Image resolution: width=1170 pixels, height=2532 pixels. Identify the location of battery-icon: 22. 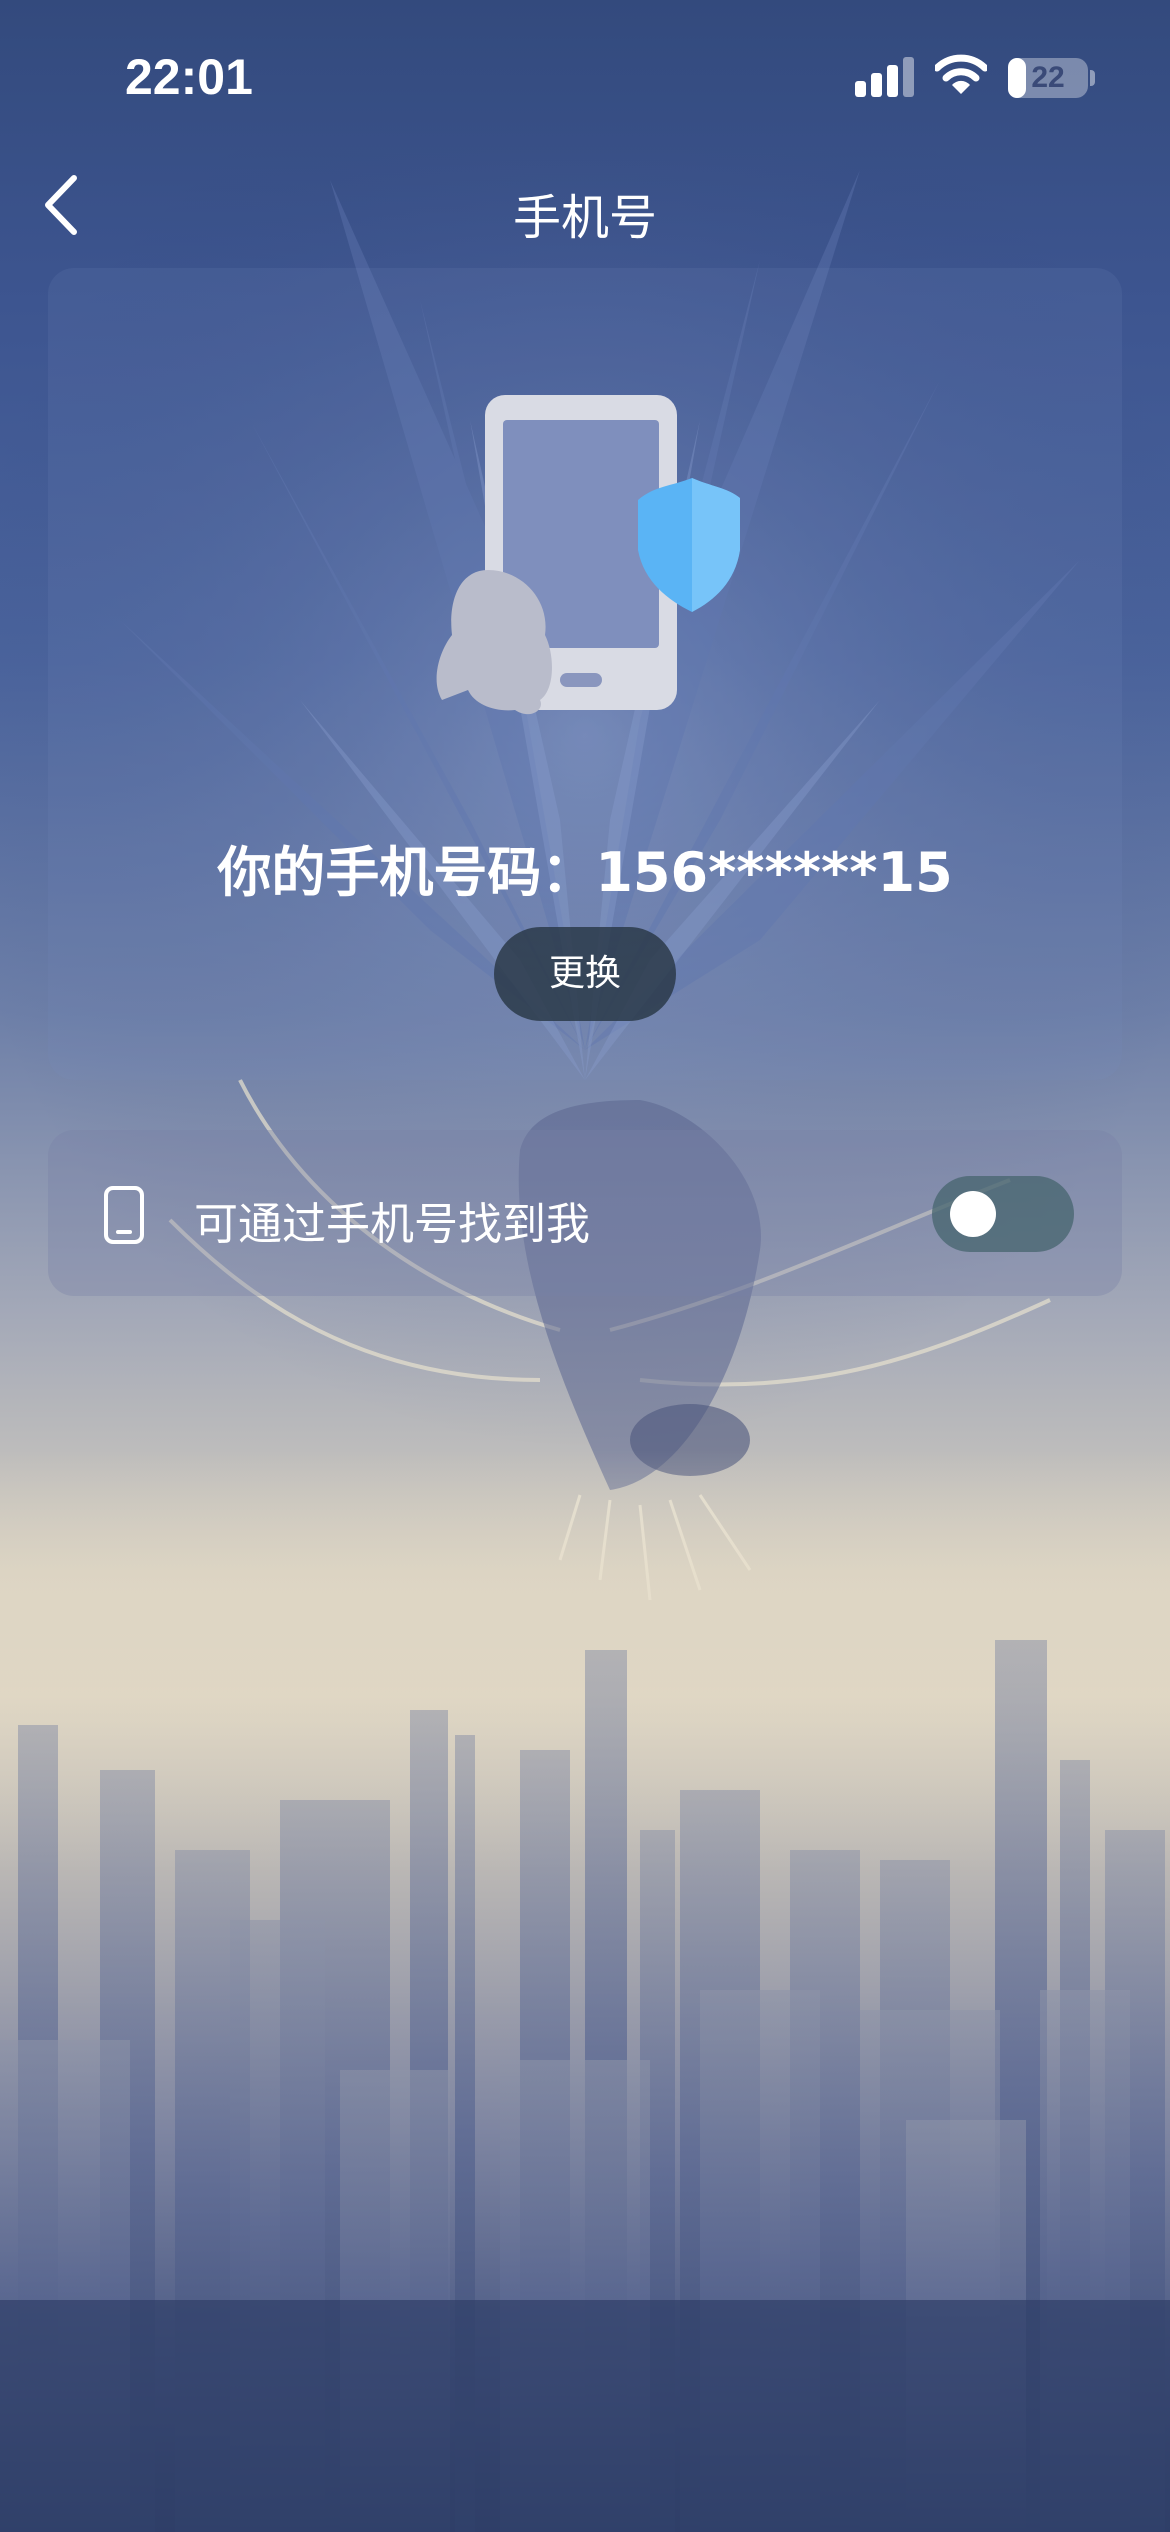
(1048, 78).